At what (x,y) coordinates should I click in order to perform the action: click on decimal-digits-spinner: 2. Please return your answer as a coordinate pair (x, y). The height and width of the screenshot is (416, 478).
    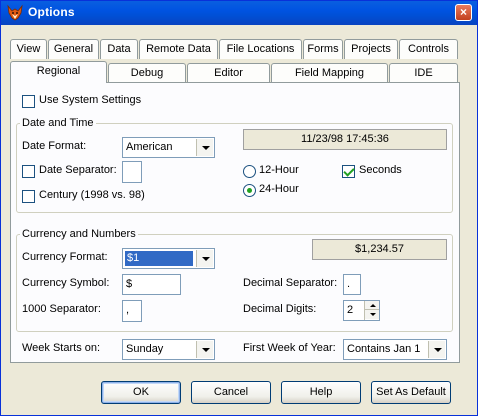
    Looking at the image, I should click on (361, 310).